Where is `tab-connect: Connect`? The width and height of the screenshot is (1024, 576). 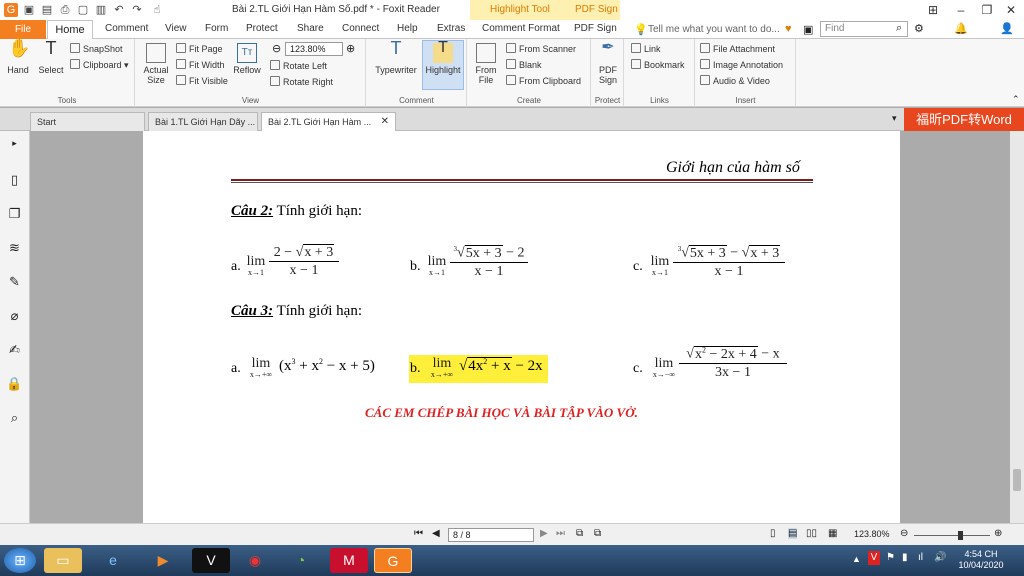
tab-connect: Connect is located at coordinates (360, 28).